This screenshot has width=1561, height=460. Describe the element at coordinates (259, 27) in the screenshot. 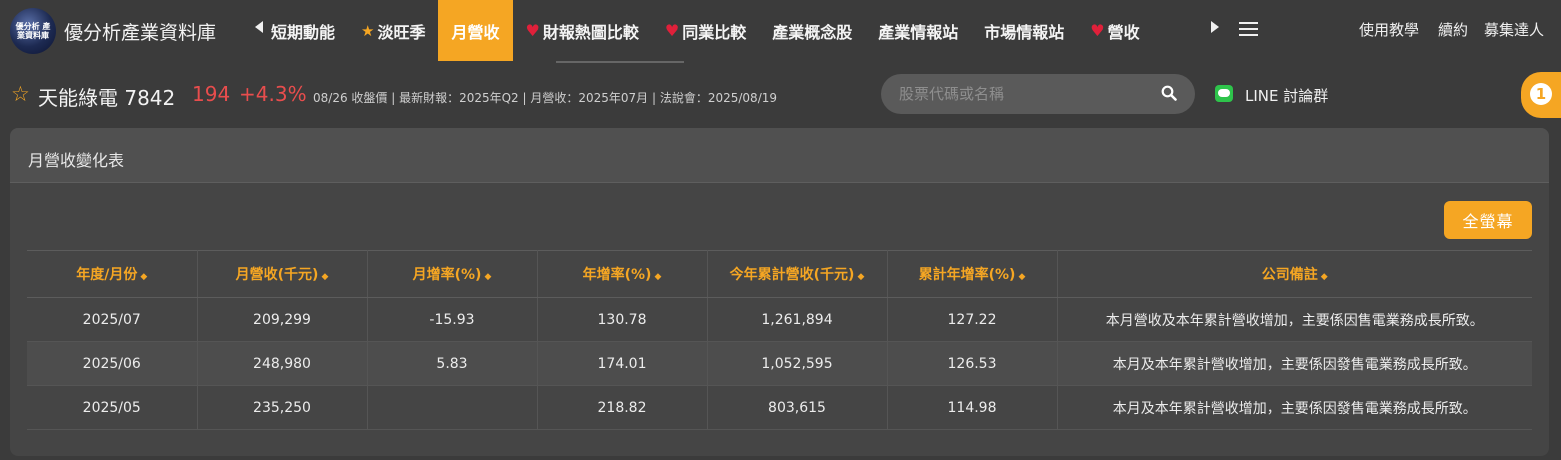

I see `nav-scroll-left-icon` at that location.